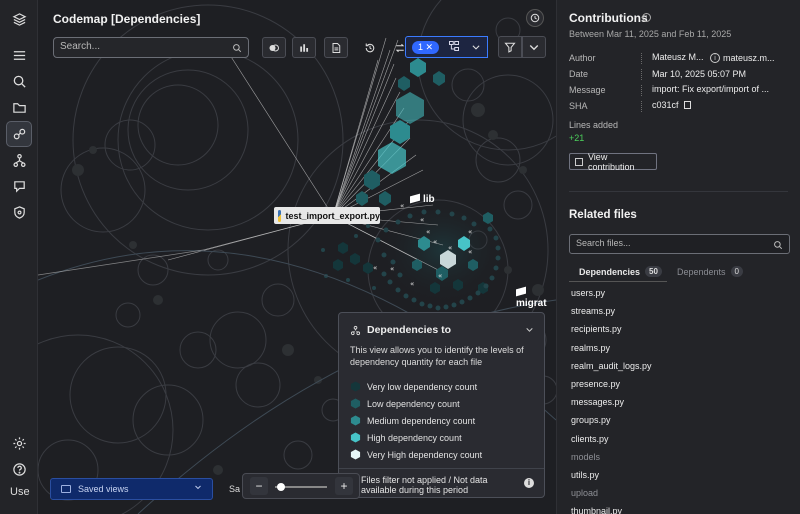  Describe the element at coordinates (535, 18) in the screenshot. I see `history-clock-icon` at that location.